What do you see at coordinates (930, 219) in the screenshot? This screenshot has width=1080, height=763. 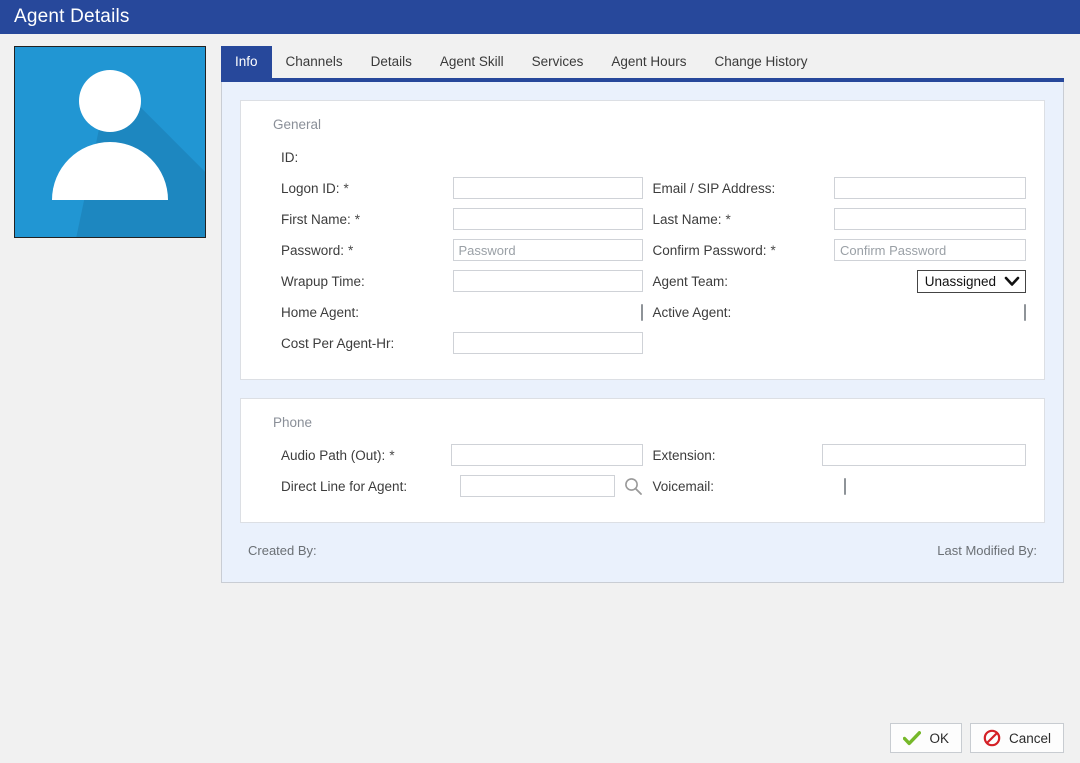 I see `last-name-input` at bounding box center [930, 219].